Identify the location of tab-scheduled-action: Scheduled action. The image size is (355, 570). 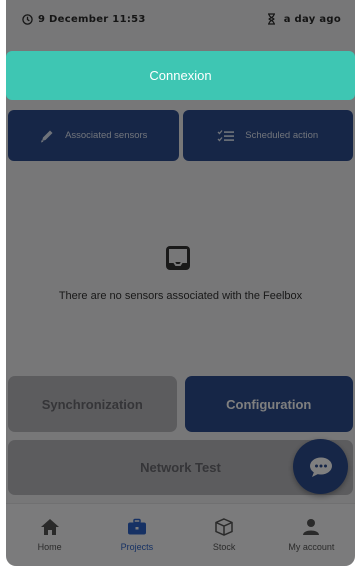
(267, 135).